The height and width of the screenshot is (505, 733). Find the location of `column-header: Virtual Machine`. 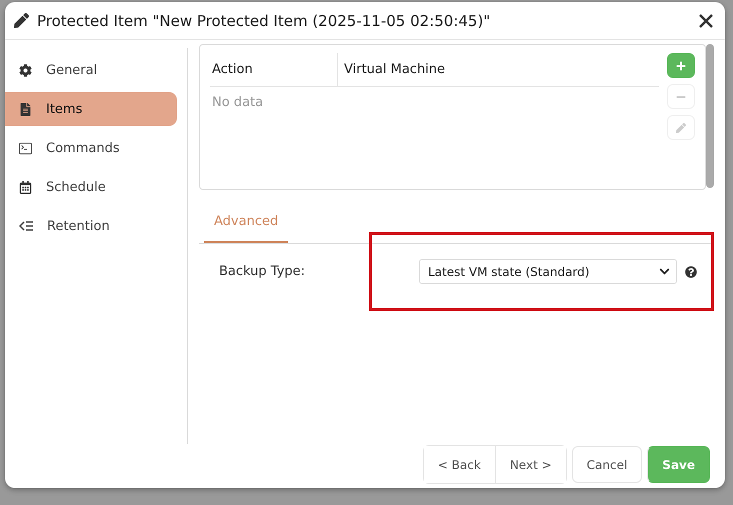

column-header: Virtual Machine is located at coordinates (394, 69).